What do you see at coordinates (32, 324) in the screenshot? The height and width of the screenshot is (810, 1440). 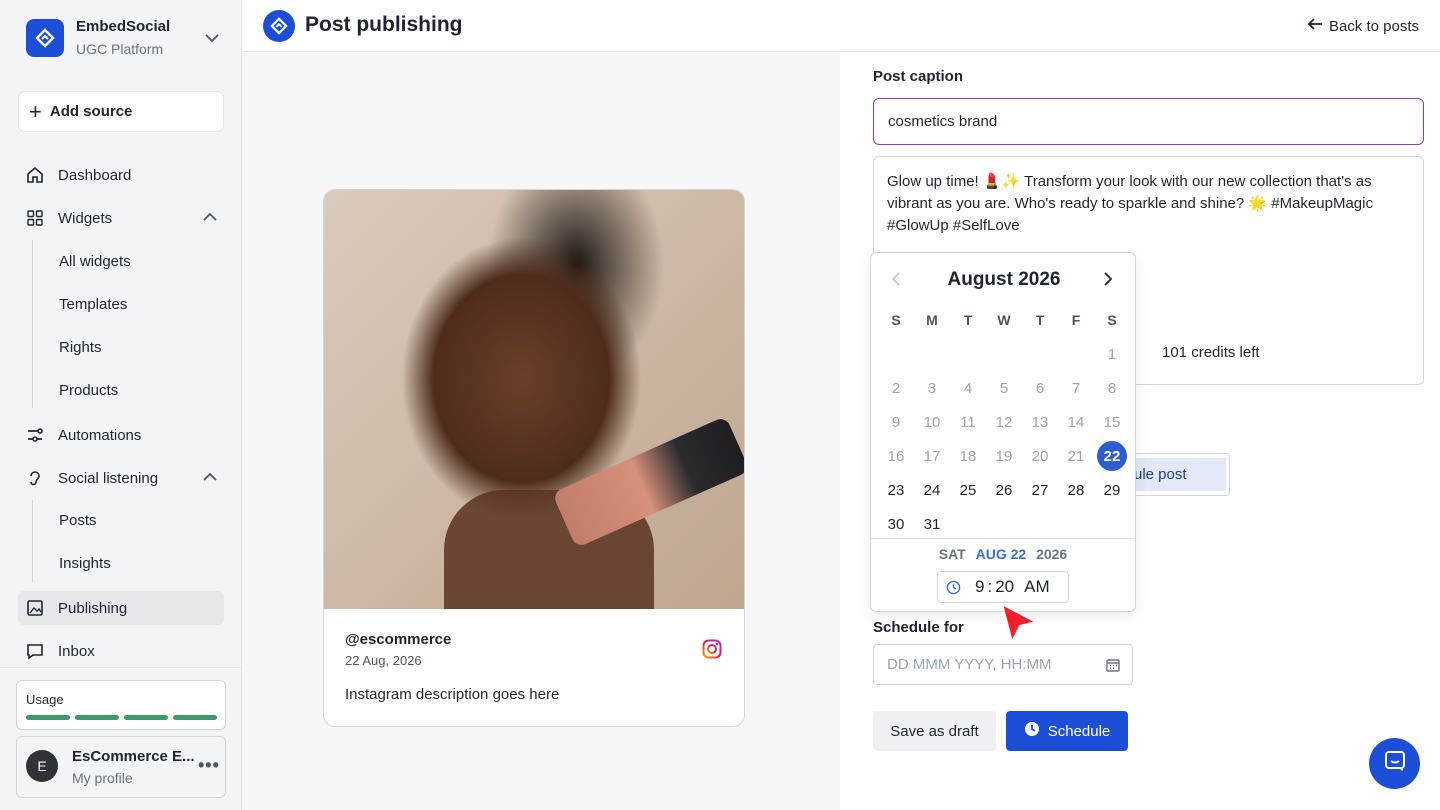 I see `submenu-line` at bounding box center [32, 324].